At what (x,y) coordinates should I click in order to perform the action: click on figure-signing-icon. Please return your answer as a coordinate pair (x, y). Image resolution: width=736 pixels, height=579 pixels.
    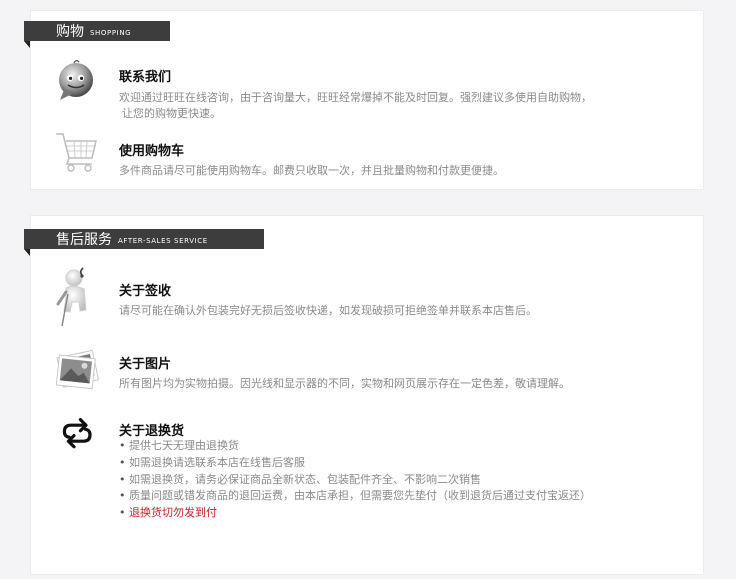
    Looking at the image, I should click on (71, 297).